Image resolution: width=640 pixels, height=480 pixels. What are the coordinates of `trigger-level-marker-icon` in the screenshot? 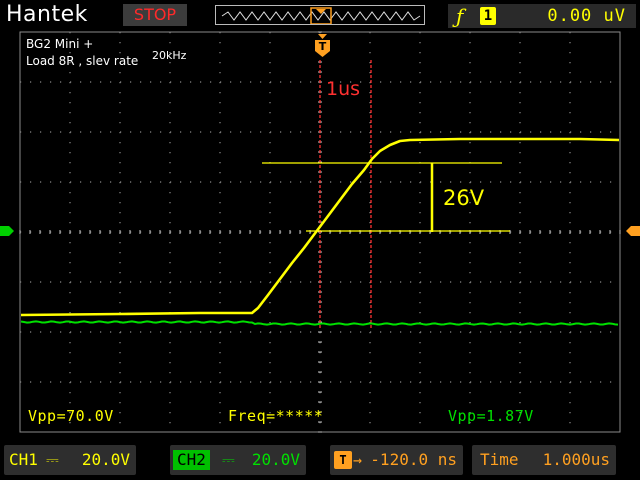 It's located at (633, 231).